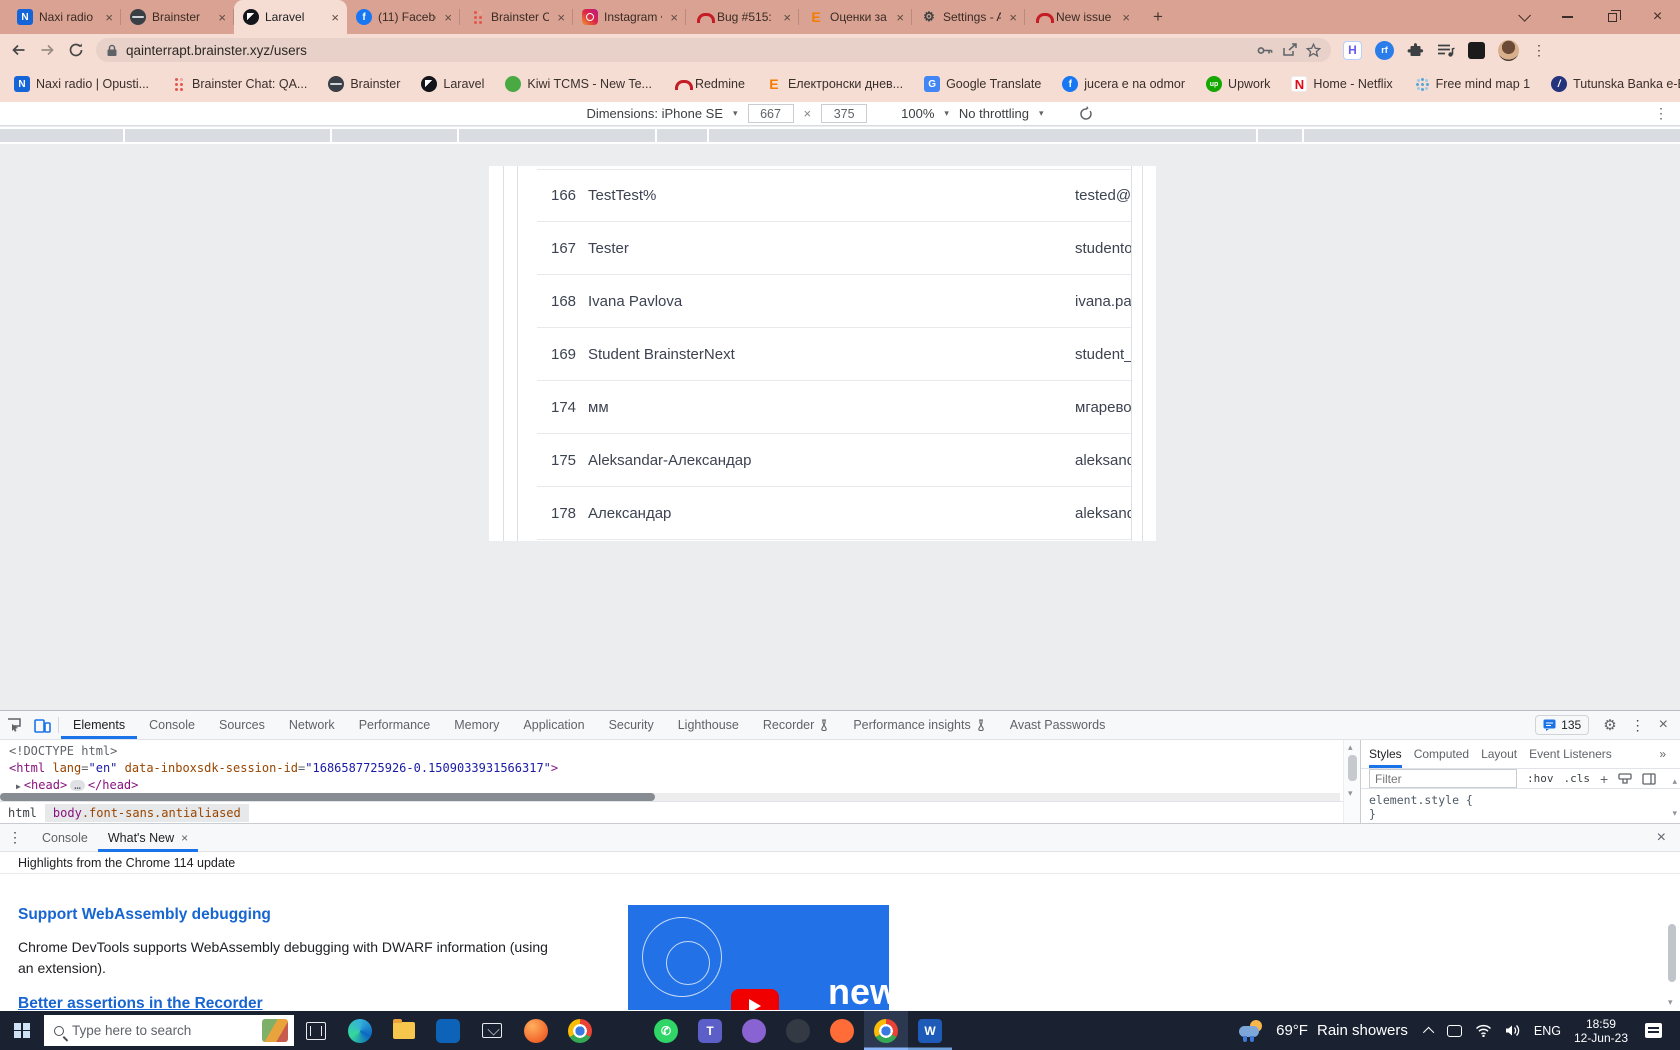  I want to click on extensions-puzzle-icon, so click(1415, 50).